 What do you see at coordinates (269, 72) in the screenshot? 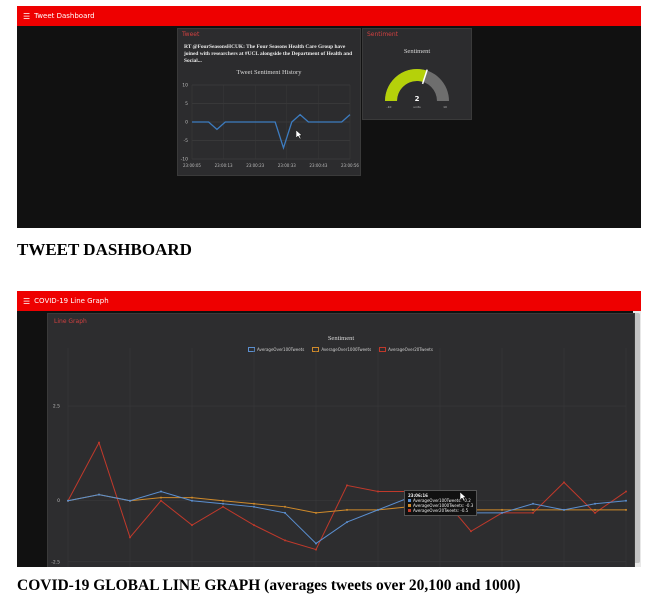
I see `history-chart-title: Tweet Sentiment History` at bounding box center [269, 72].